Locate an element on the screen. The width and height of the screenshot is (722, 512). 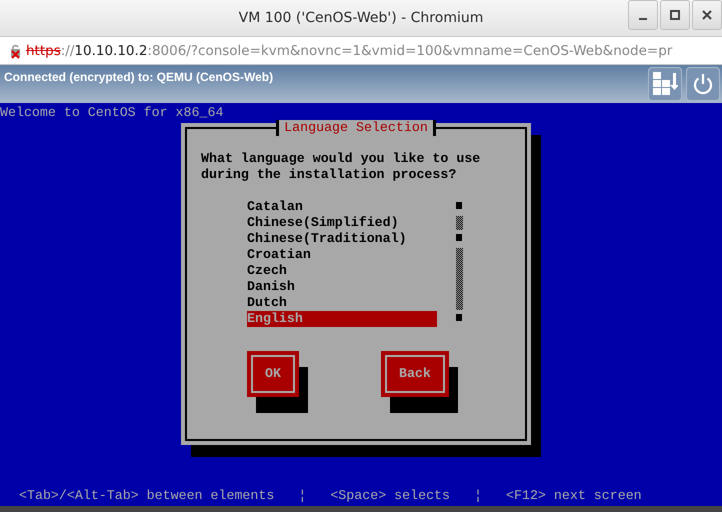
key-hint: <F12> next screen is located at coordinates (574, 496).